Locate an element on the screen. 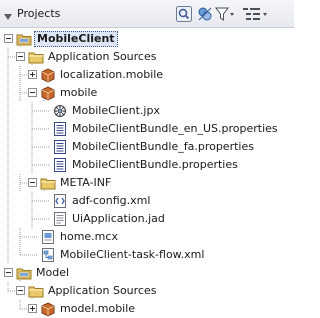 This screenshot has width=320, height=318. tree-row: localization.mobile is located at coordinates (147, 75).